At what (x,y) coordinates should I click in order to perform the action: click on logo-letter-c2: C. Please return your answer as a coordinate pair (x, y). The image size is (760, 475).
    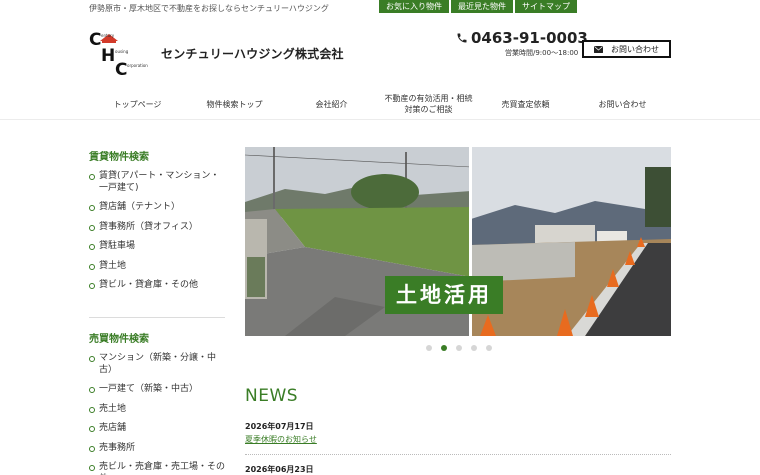
    Looking at the image, I should click on (121, 68).